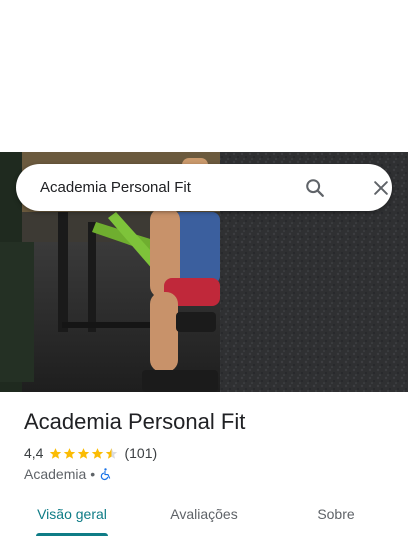  I want to click on search-button, so click(315, 188).